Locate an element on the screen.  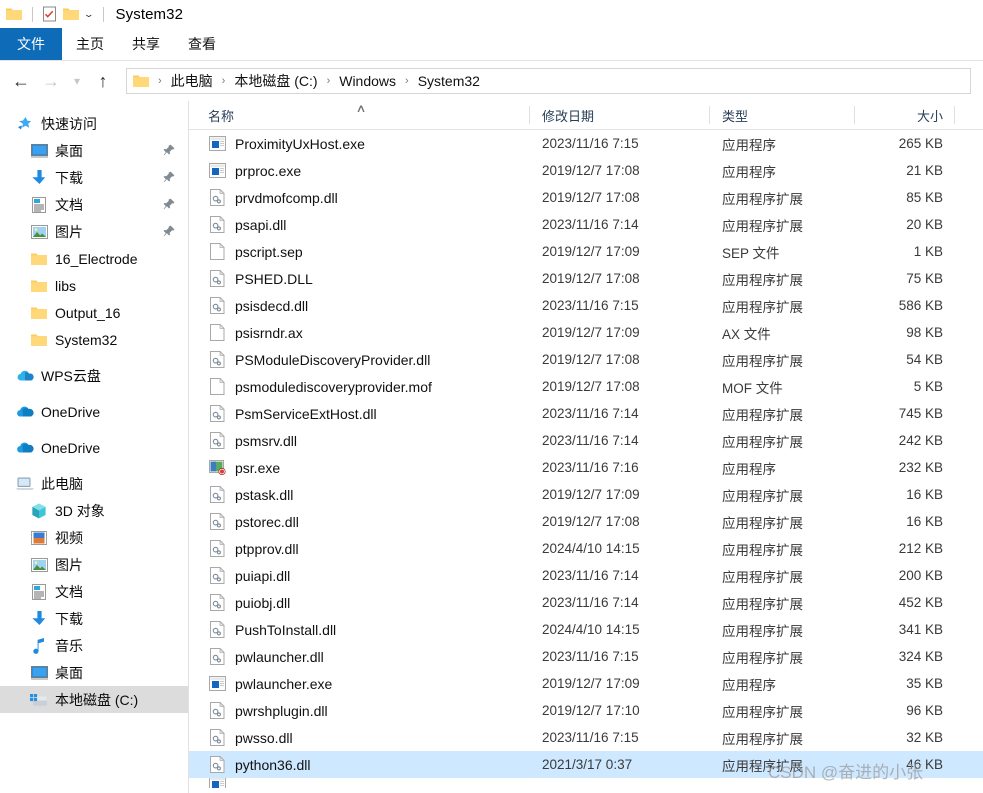
table-row: psisdecd.dll 2023/11/16 7:15 应用程序扩展 586 KB is located at coordinates (586, 305).